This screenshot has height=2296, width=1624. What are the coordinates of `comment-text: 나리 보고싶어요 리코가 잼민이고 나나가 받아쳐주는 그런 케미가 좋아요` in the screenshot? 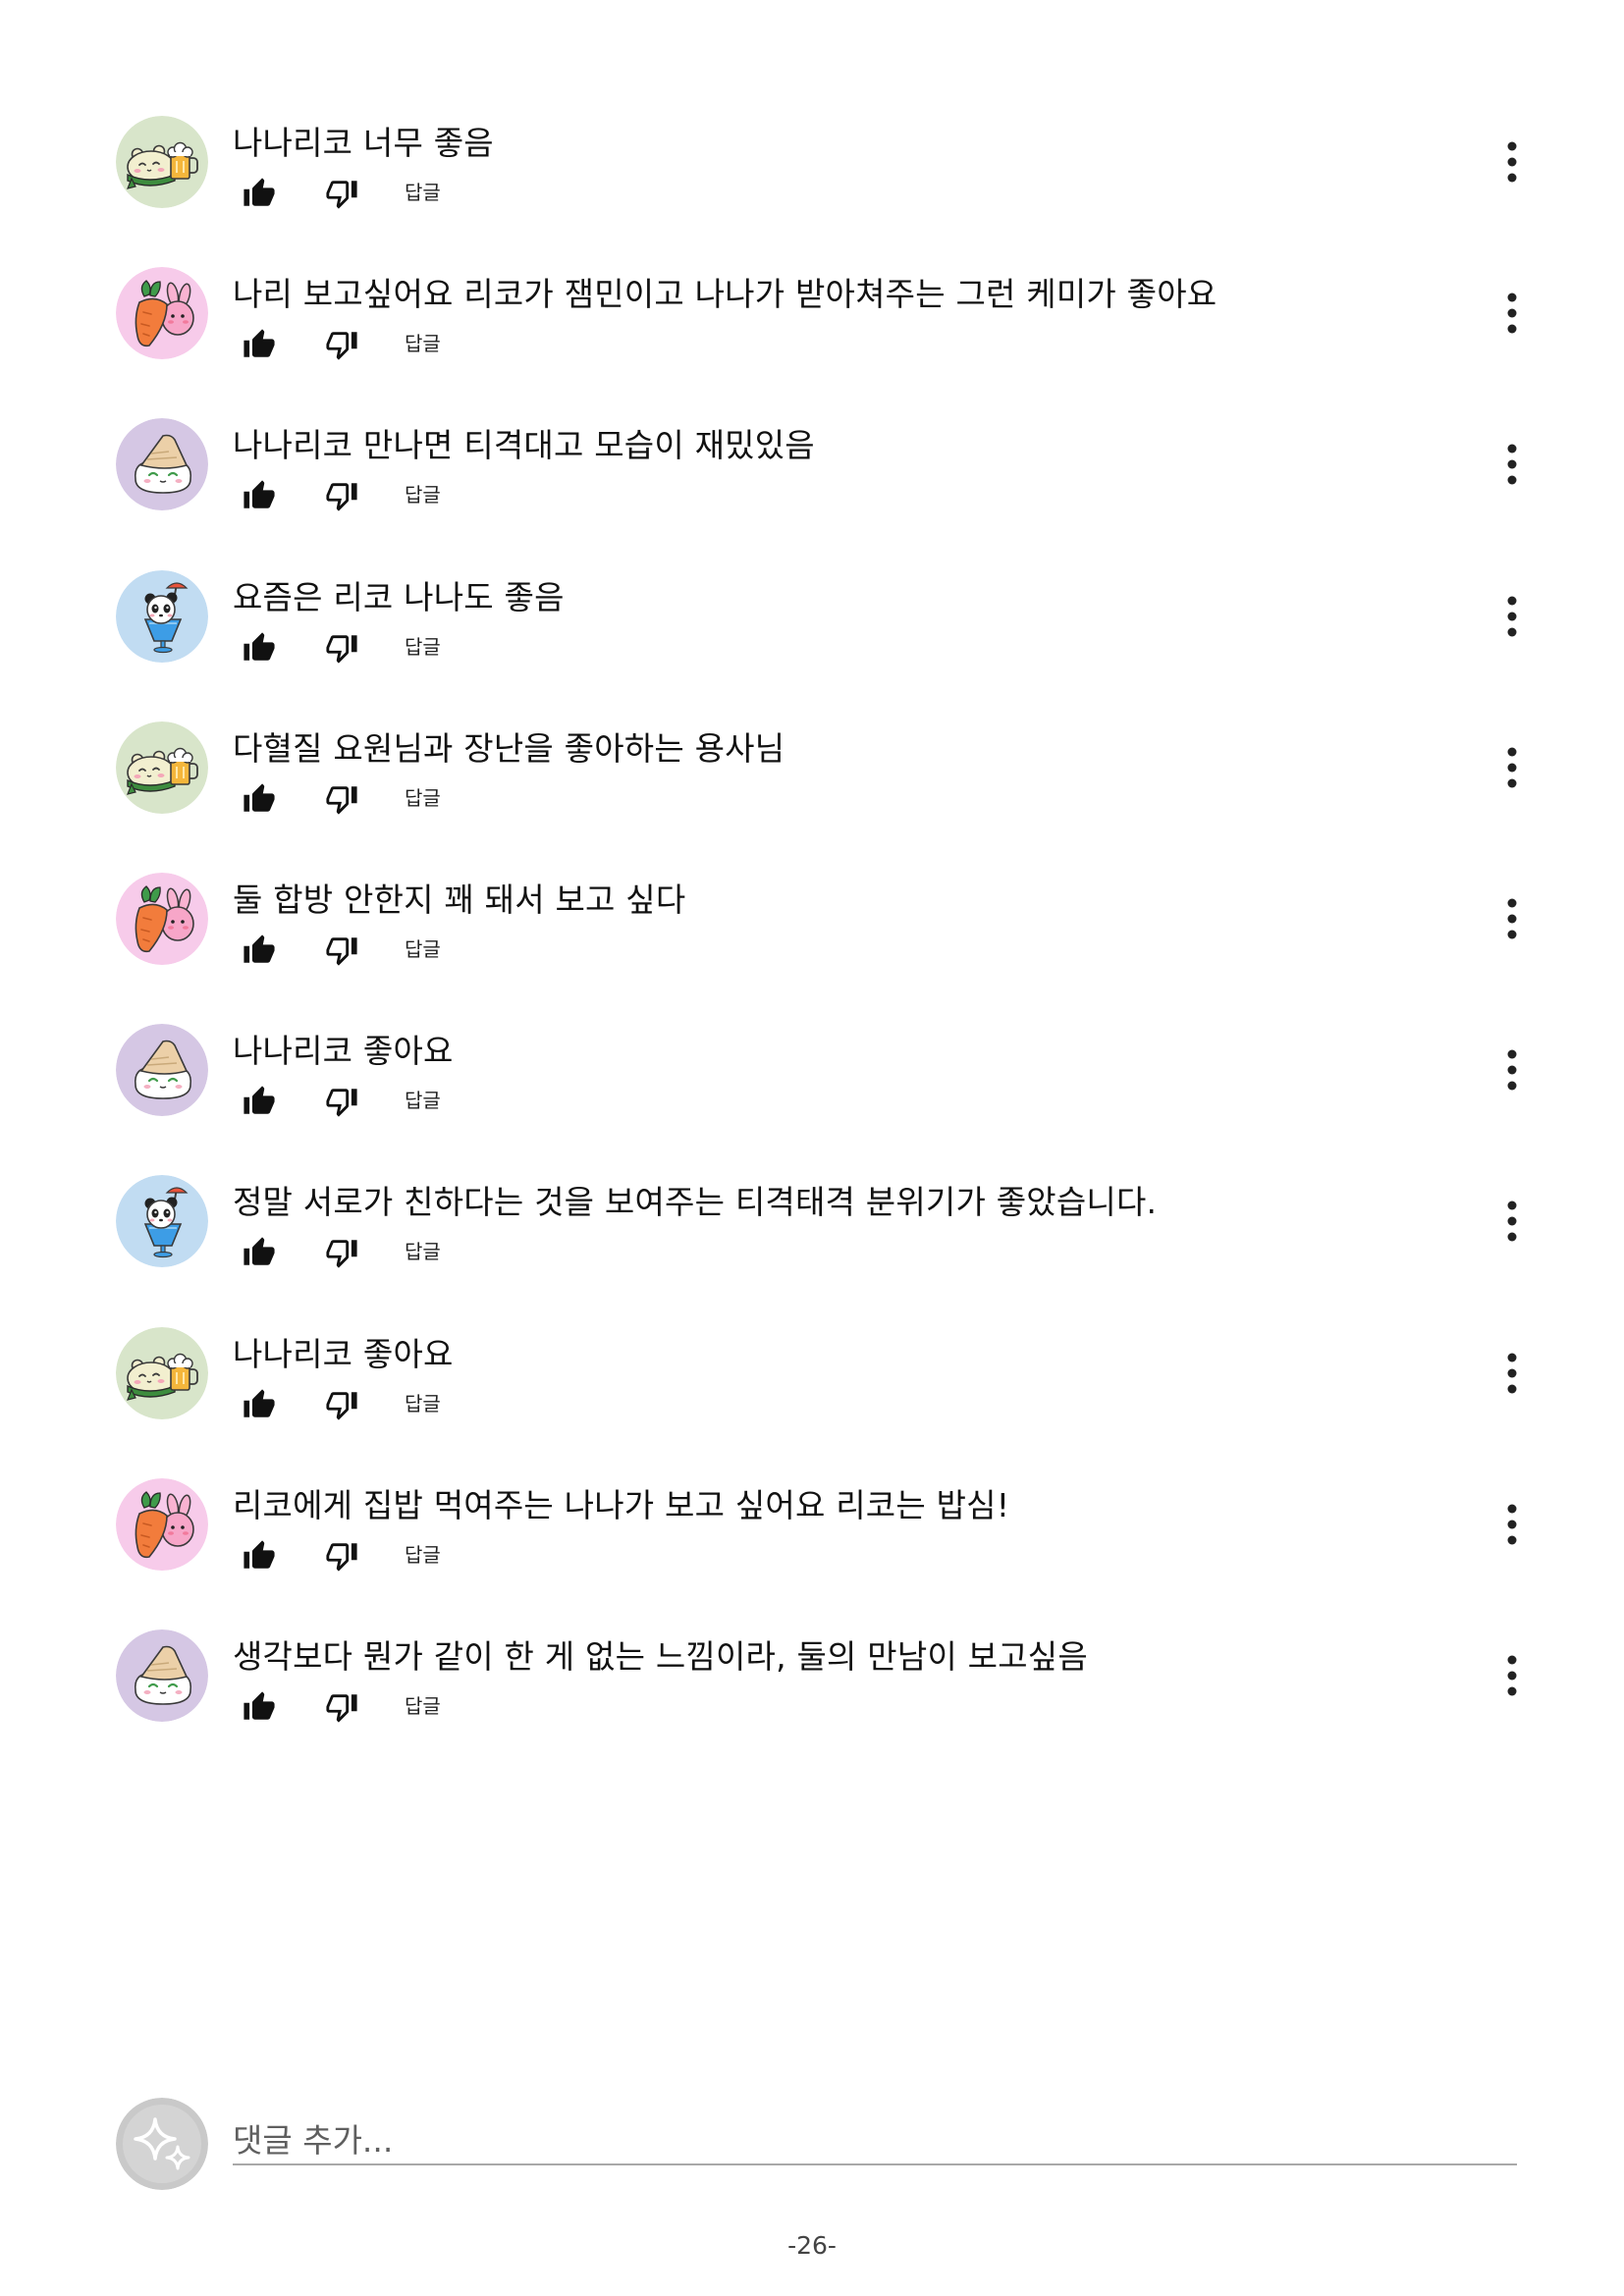 It's located at (725, 295).